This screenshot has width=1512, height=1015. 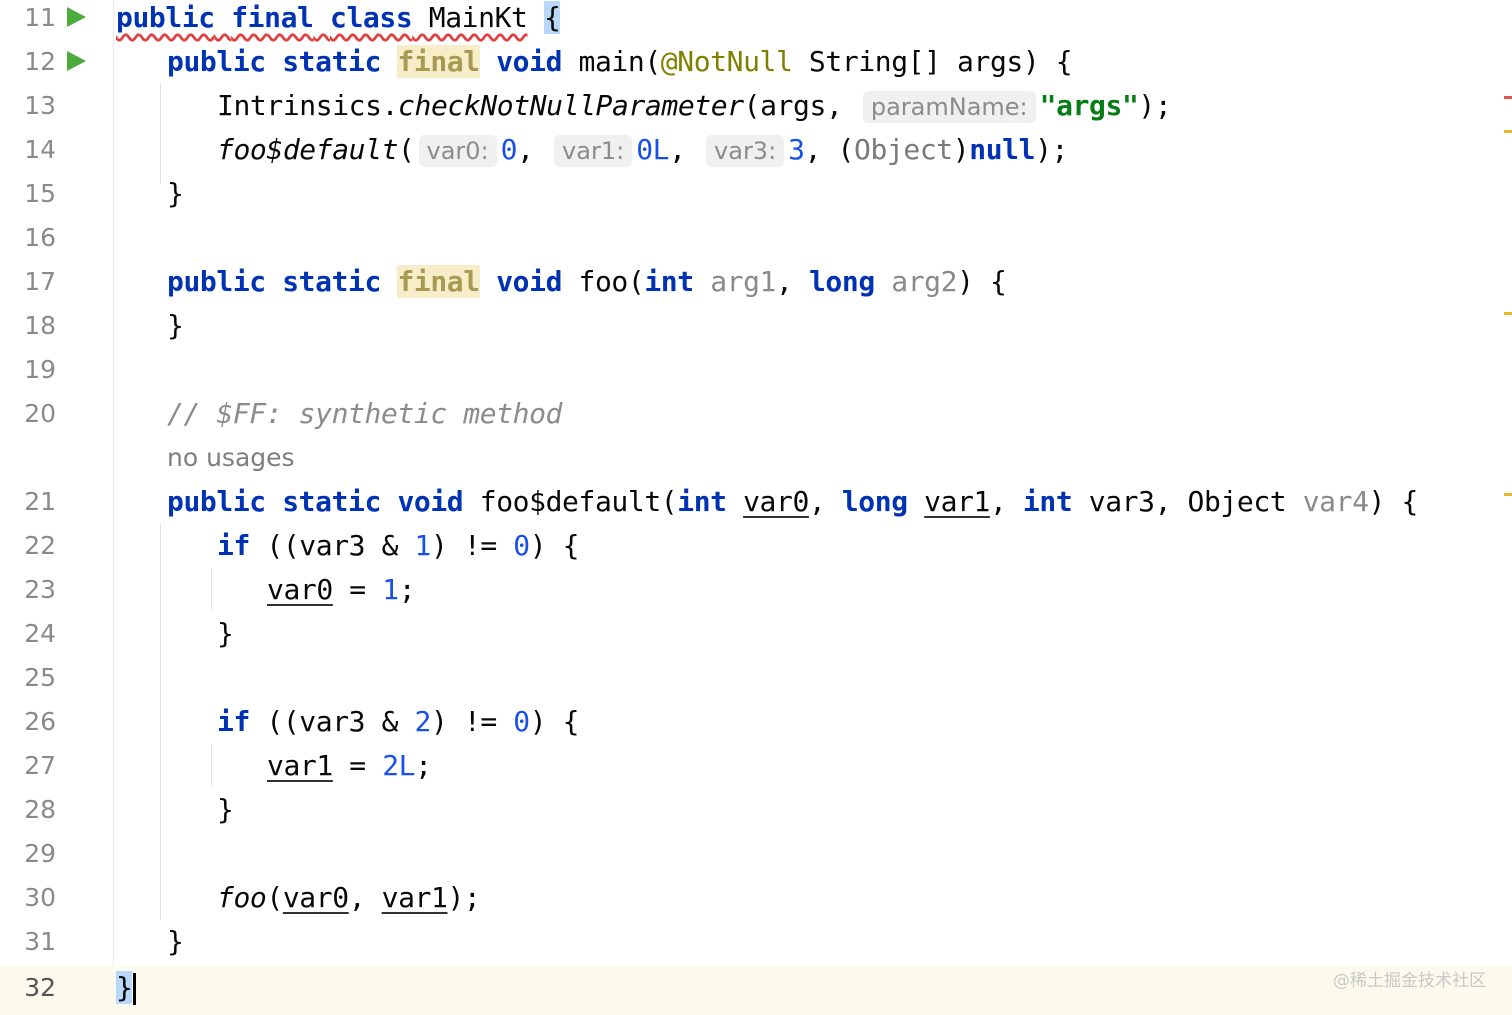 I want to click on line-number: 12, so click(x=40, y=61).